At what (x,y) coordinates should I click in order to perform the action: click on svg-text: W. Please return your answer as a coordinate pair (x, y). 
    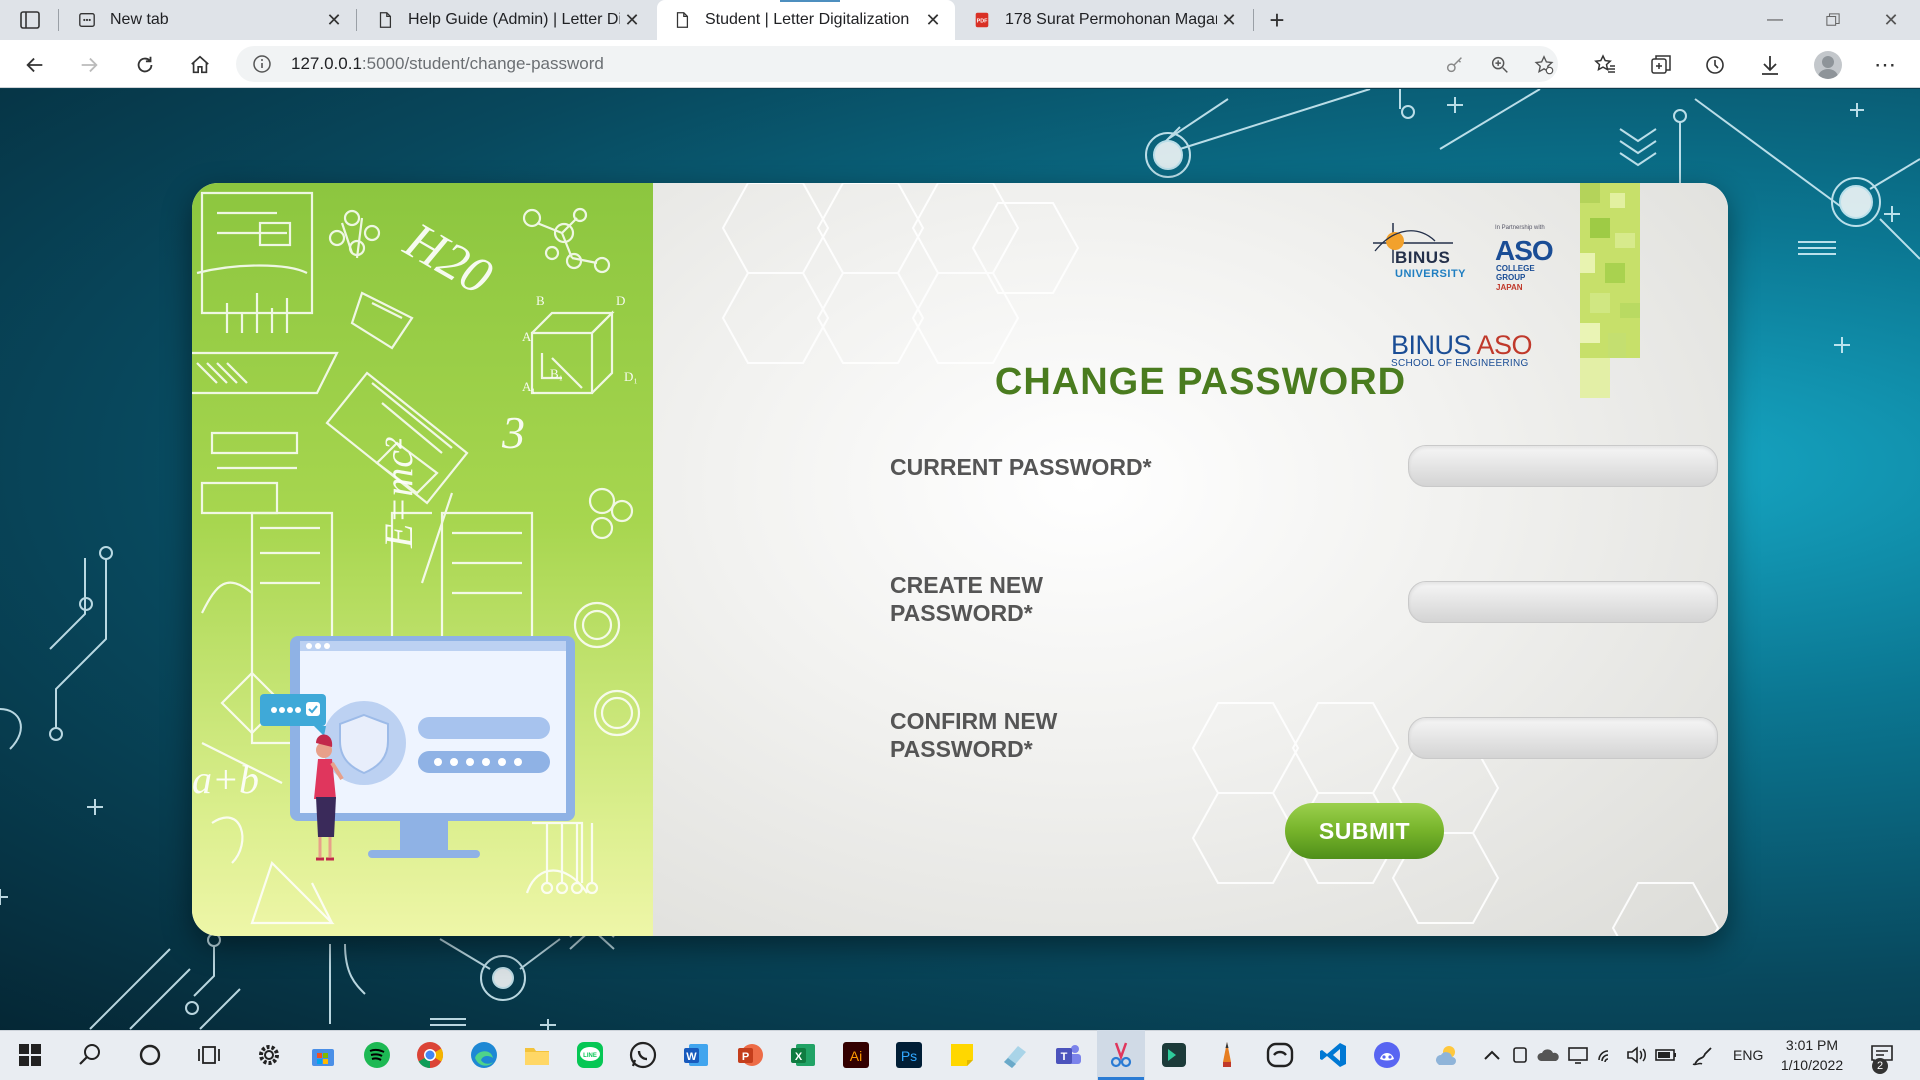
    Looking at the image, I should click on (691, 1057).